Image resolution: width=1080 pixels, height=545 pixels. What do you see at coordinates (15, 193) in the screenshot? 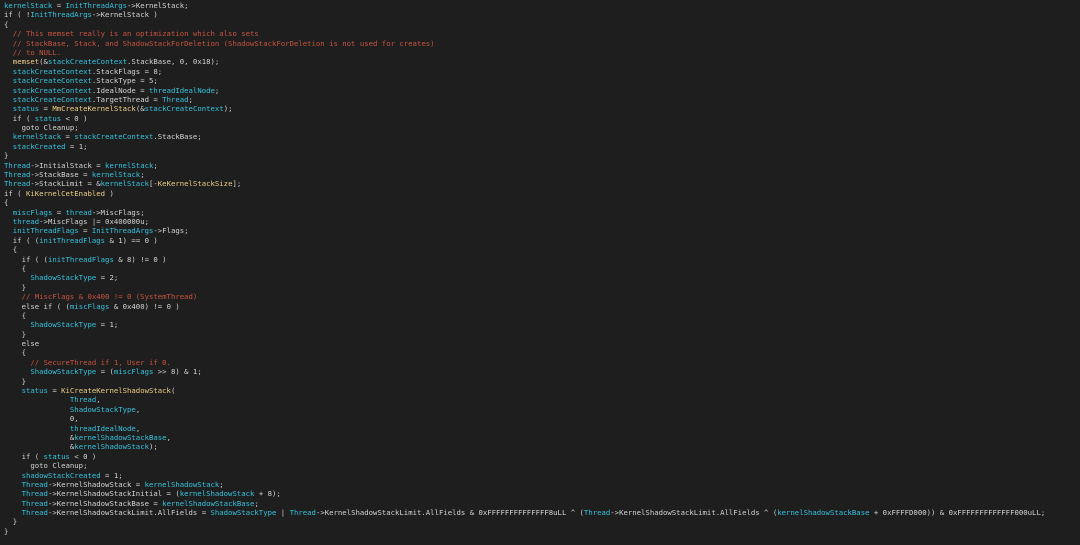
I see `code-text: if (` at bounding box center [15, 193].